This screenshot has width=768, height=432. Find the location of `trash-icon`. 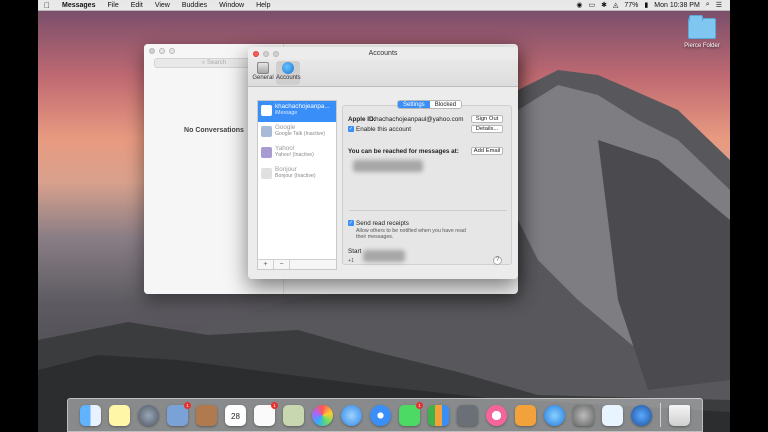

trash-icon is located at coordinates (679, 415).